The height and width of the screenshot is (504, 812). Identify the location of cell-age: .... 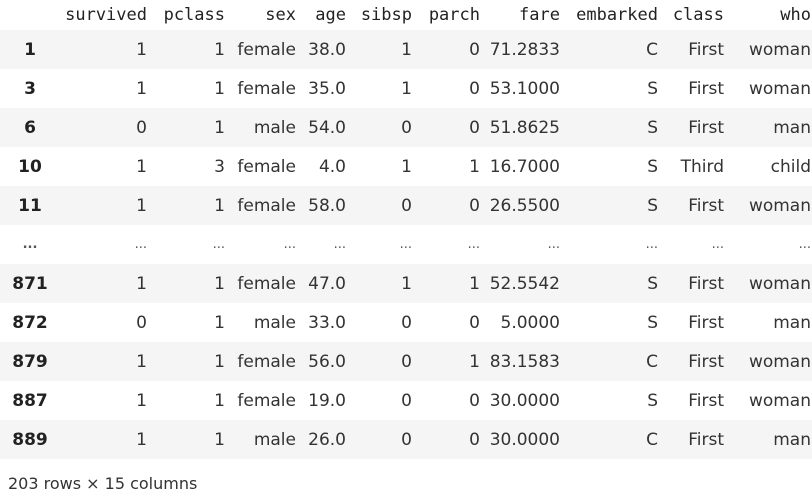
(339, 244).